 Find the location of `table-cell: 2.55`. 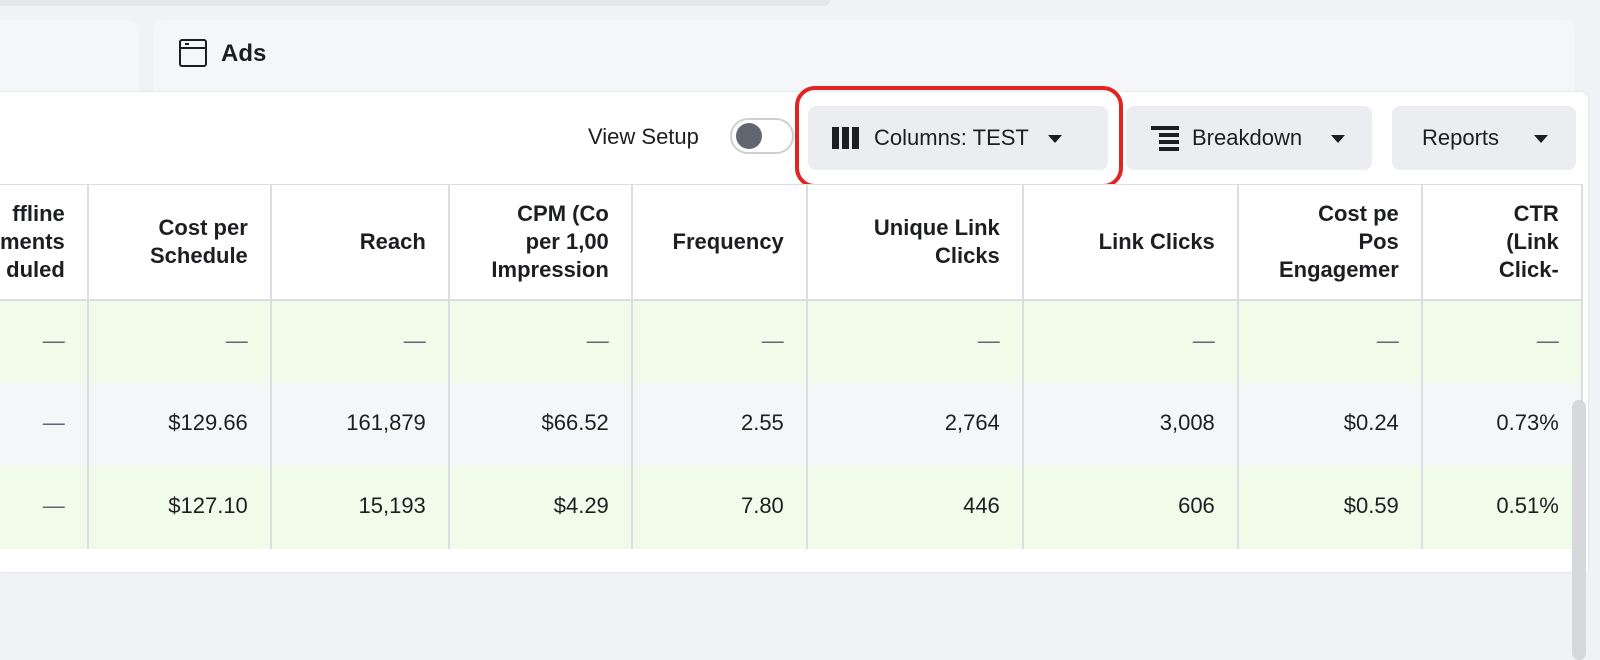

table-cell: 2.55 is located at coordinates (719, 424).